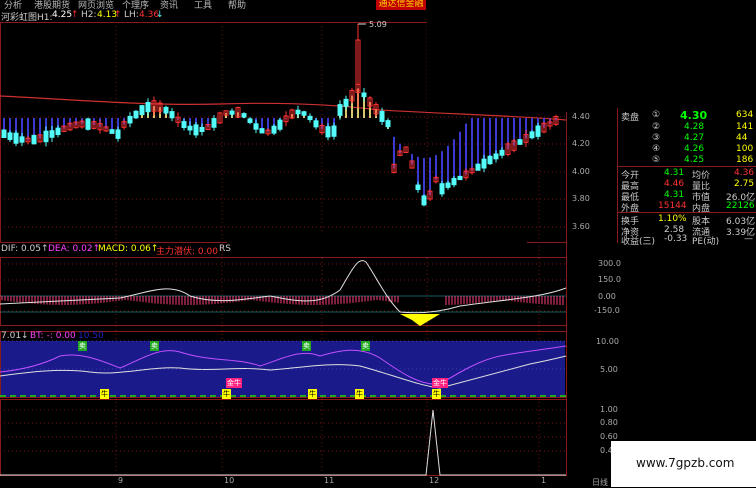  What do you see at coordinates (694, 127) in the screenshot?
I see `order-price: 4.28` at bounding box center [694, 127].